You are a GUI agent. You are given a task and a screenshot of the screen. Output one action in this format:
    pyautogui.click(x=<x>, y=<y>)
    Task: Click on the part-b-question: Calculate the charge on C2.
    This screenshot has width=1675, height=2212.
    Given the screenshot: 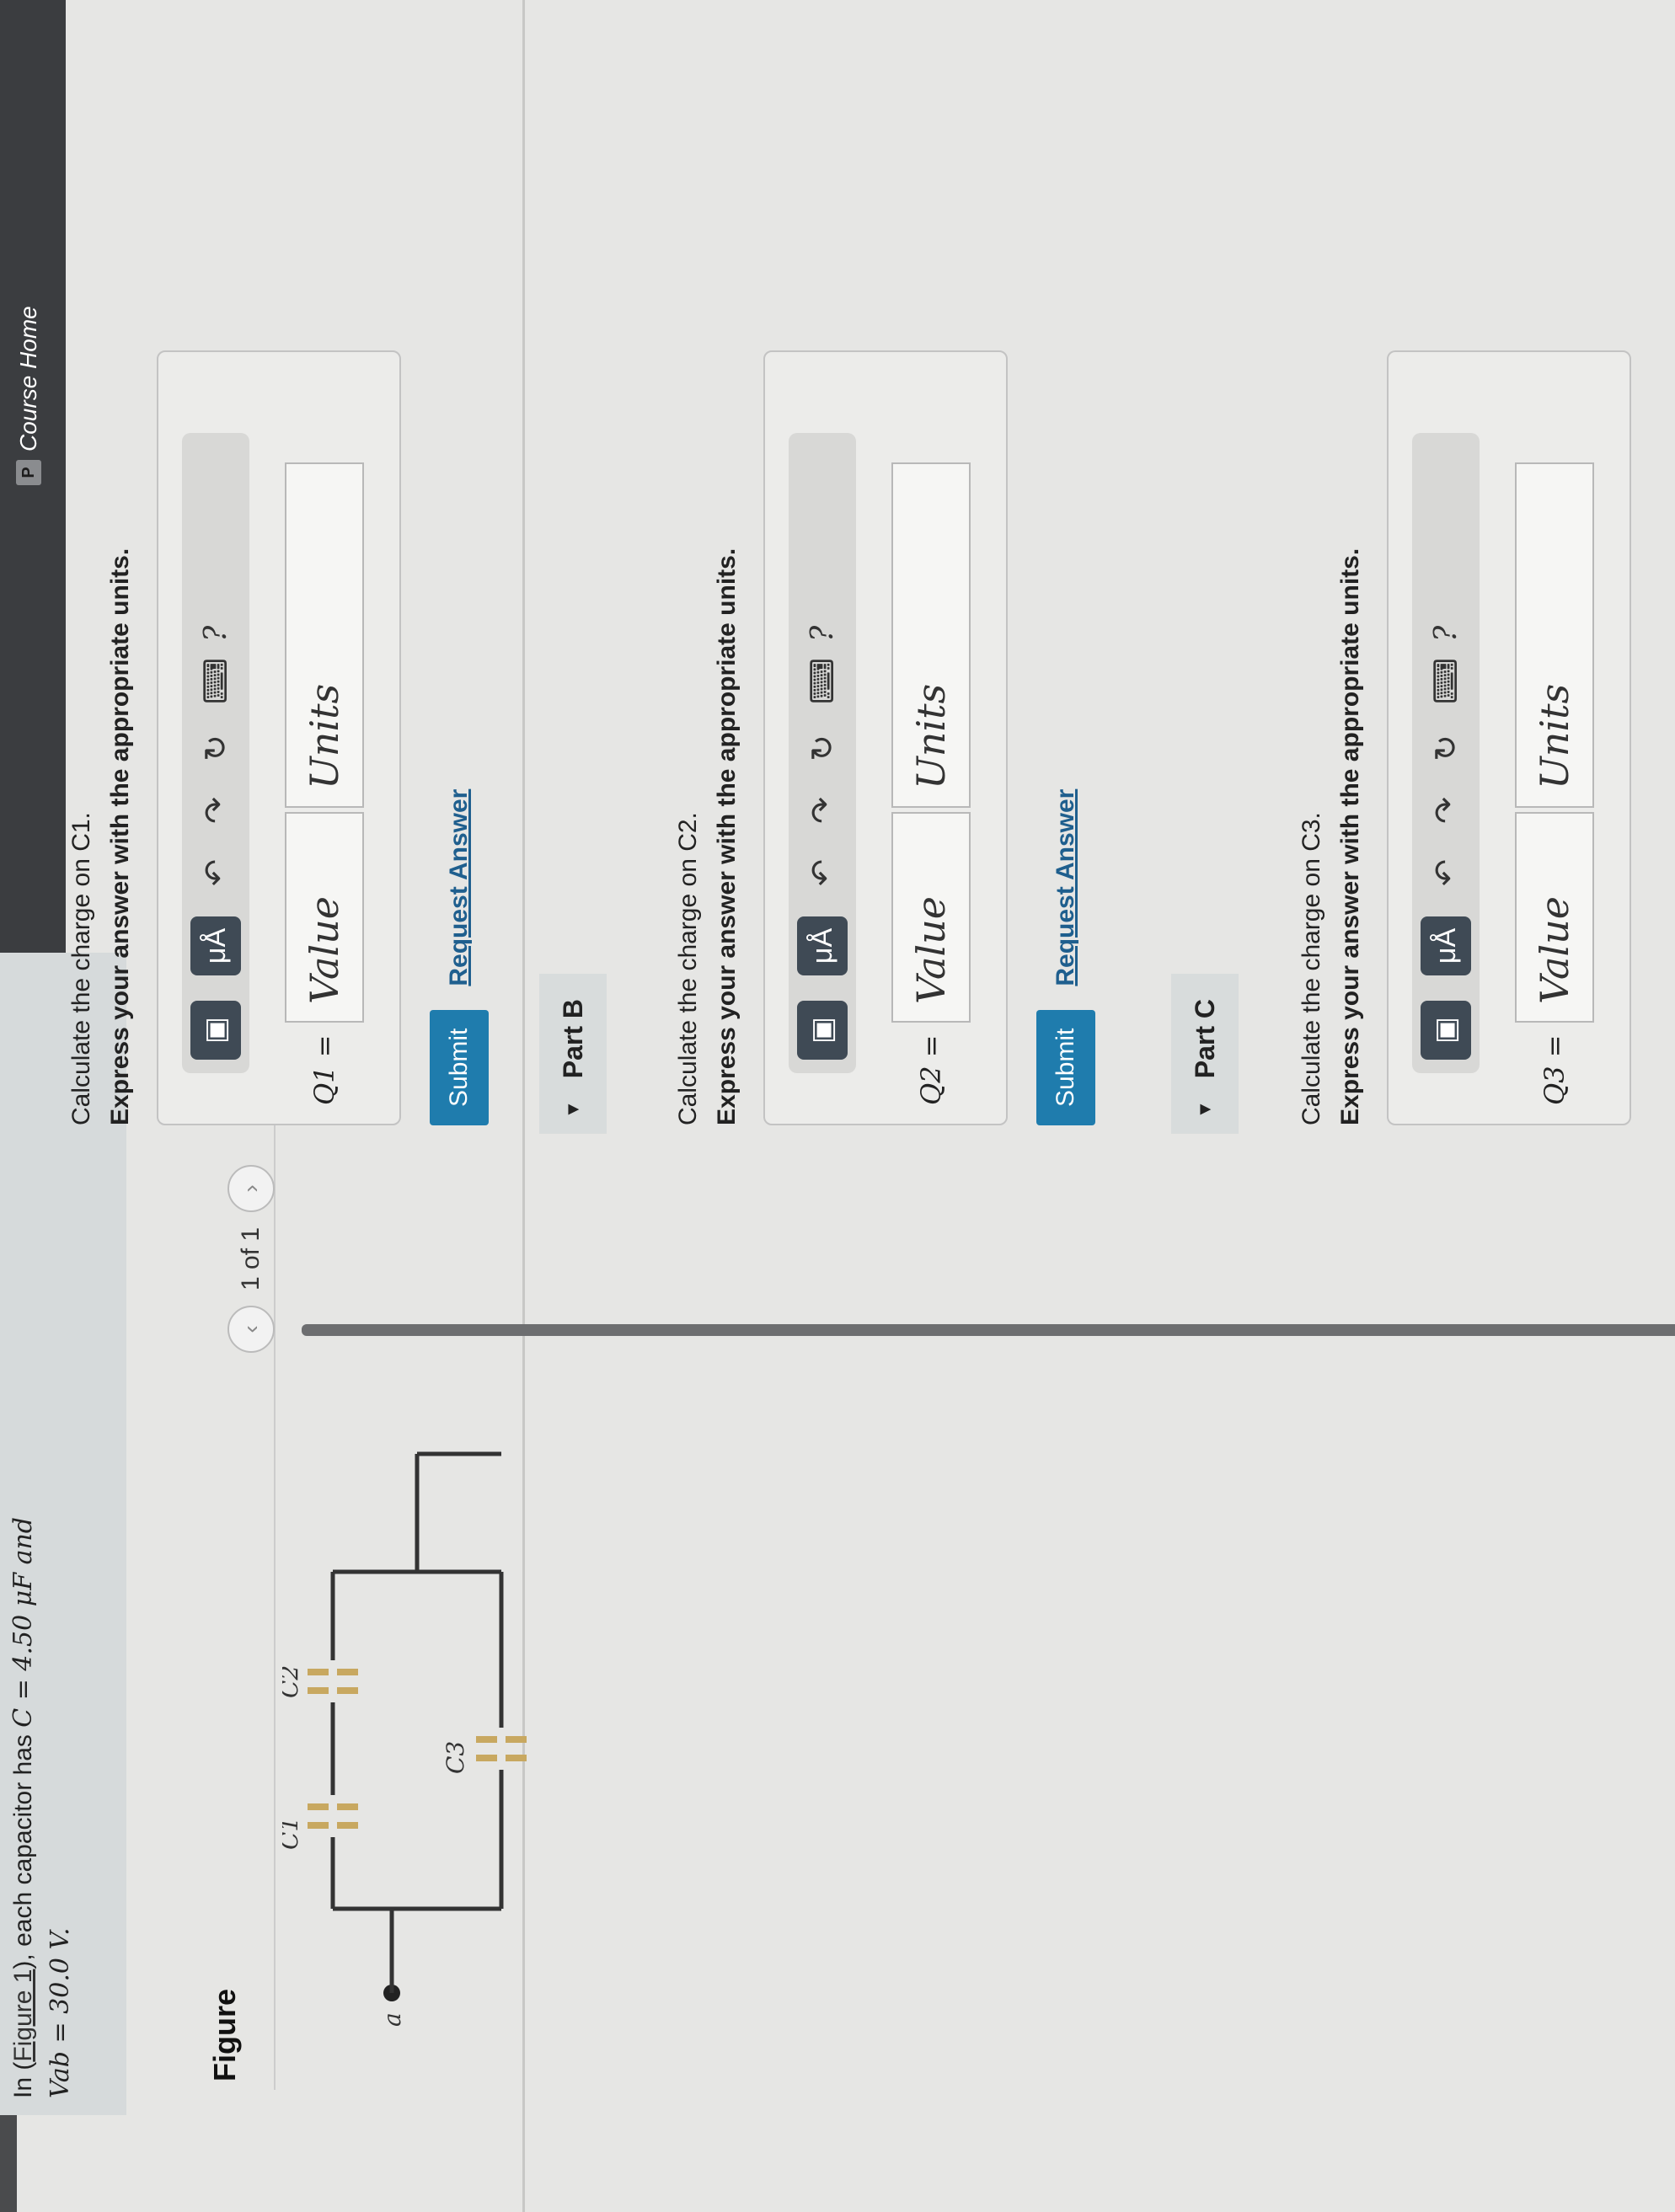 What is the action you would take?
    pyautogui.click(x=688, y=968)
    